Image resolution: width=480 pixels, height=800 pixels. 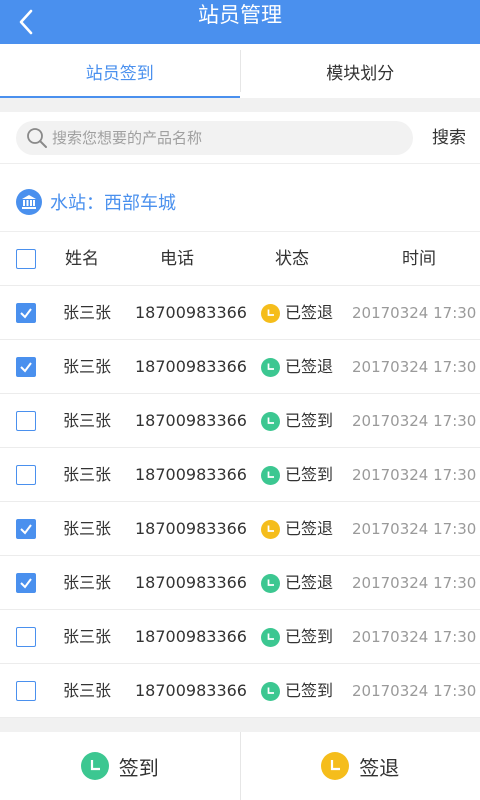 What do you see at coordinates (82, 259) in the screenshot?
I see `header-name: 姓名` at bounding box center [82, 259].